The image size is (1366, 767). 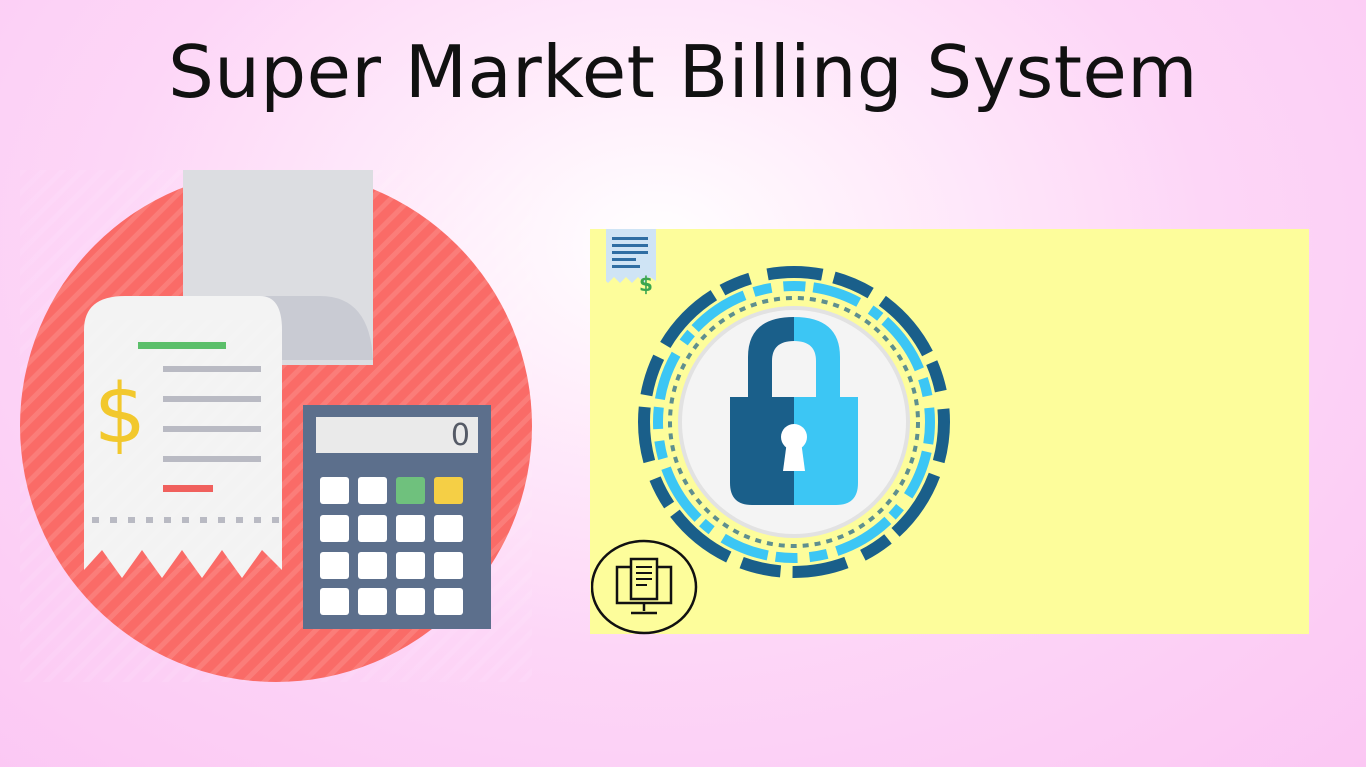 I want to click on dollar-icon: $, so click(x=120, y=414).